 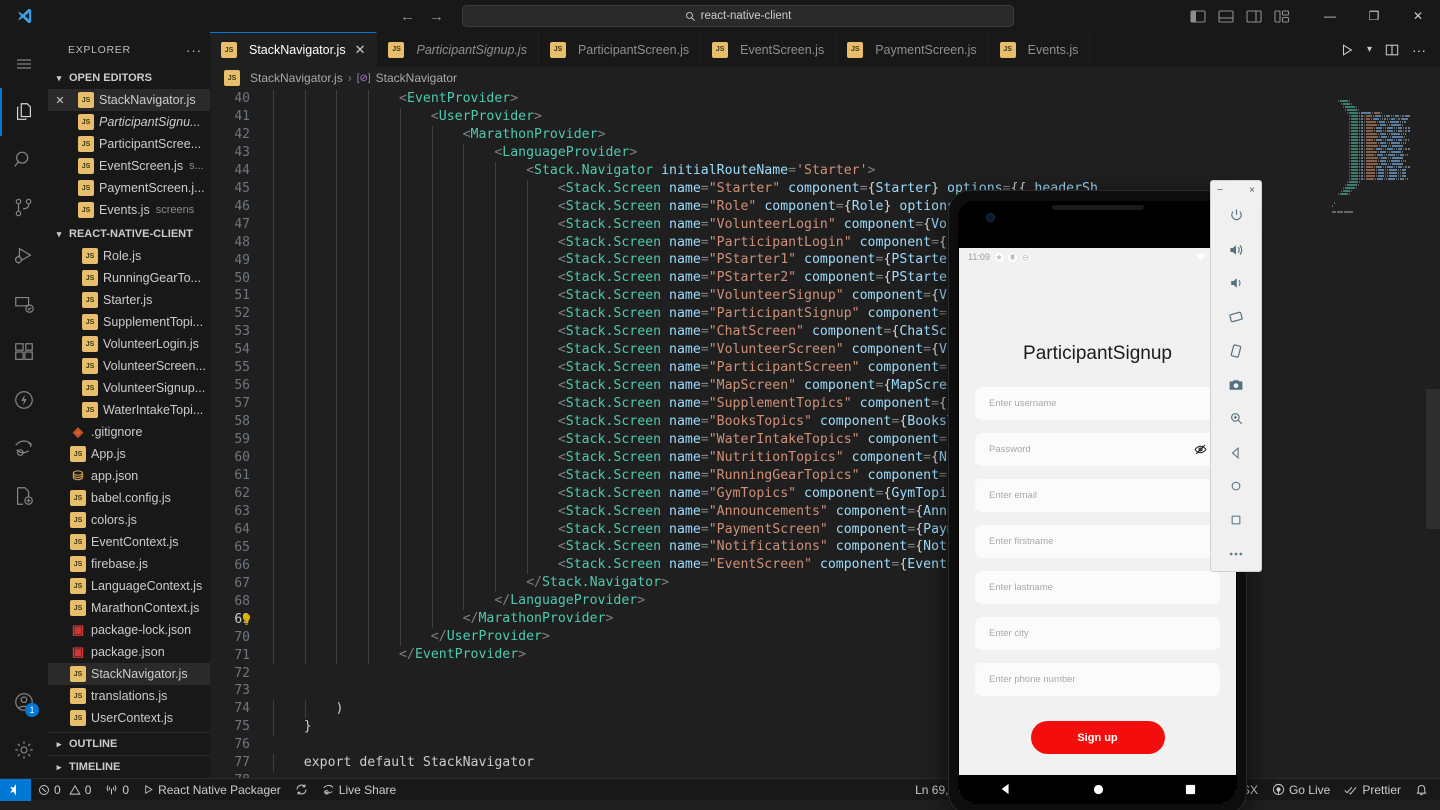 What do you see at coordinates (1097, 495) in the screenshot?
I see `email-field: Enter email` at bounding box center [1097, 495].